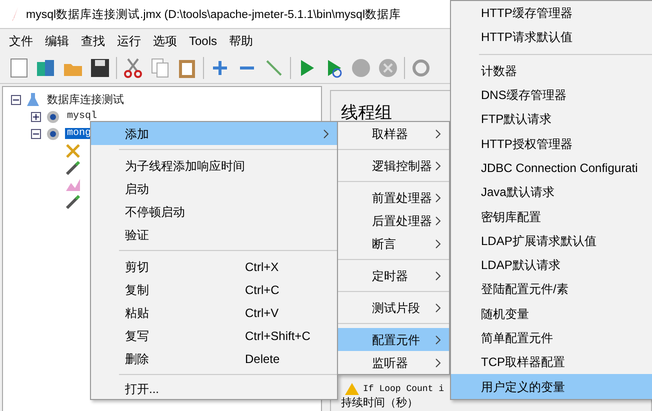 This screenshot has width=652, height=411. What do you see at coordinates (214, 358) in the screenshot?
I see `menu-item: 删除 Delete` at bounding box center [214, 358].